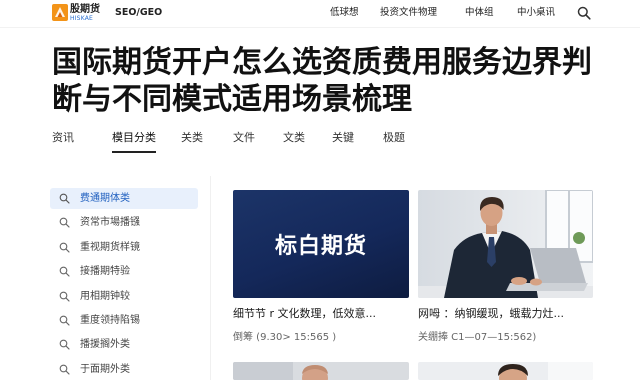  I want to click on tab-6: 关键, so click(343, 142).